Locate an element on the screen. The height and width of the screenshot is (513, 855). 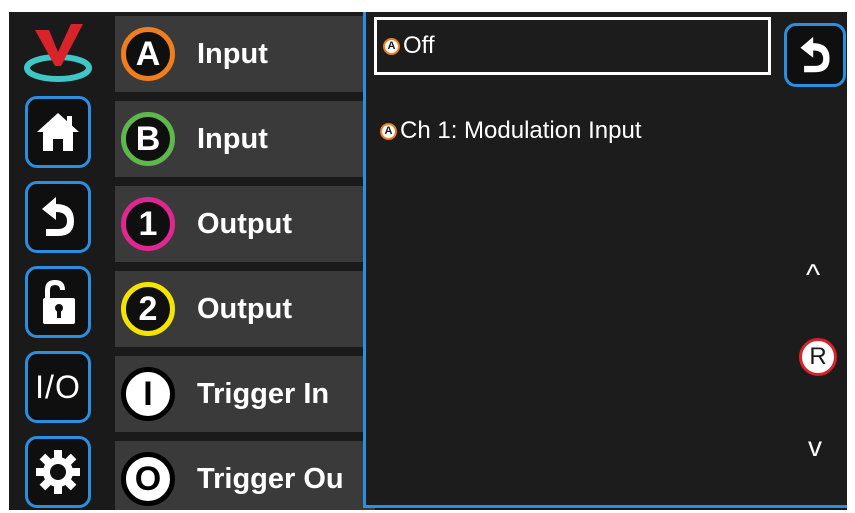
trigger-in-label: Trigger In is located at coordinates (263, 394).